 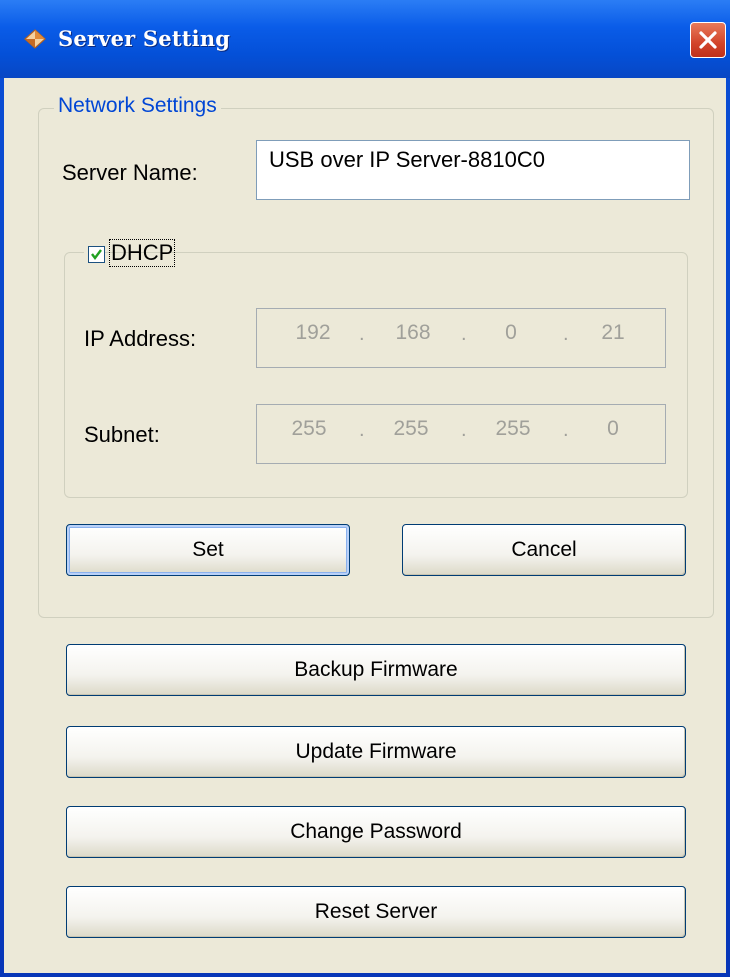 I want to click on checkmark-icon, so click(x=96, y=254).